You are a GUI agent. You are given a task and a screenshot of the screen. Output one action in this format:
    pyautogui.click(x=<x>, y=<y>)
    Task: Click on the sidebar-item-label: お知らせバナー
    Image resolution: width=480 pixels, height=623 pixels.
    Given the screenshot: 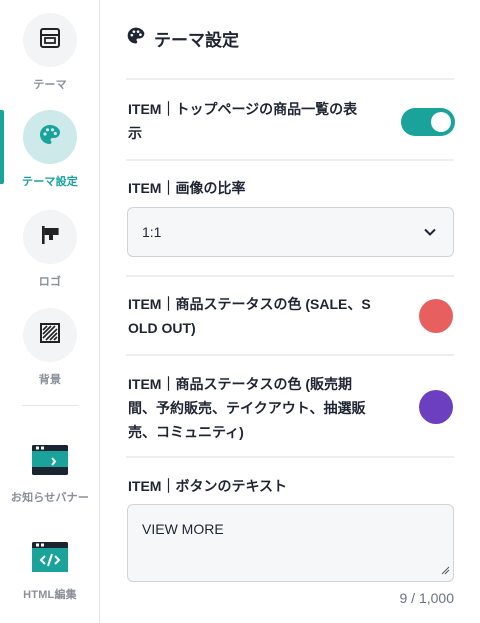 What is the action you would take?
    pyautogui.click(x=50, y=498)
    